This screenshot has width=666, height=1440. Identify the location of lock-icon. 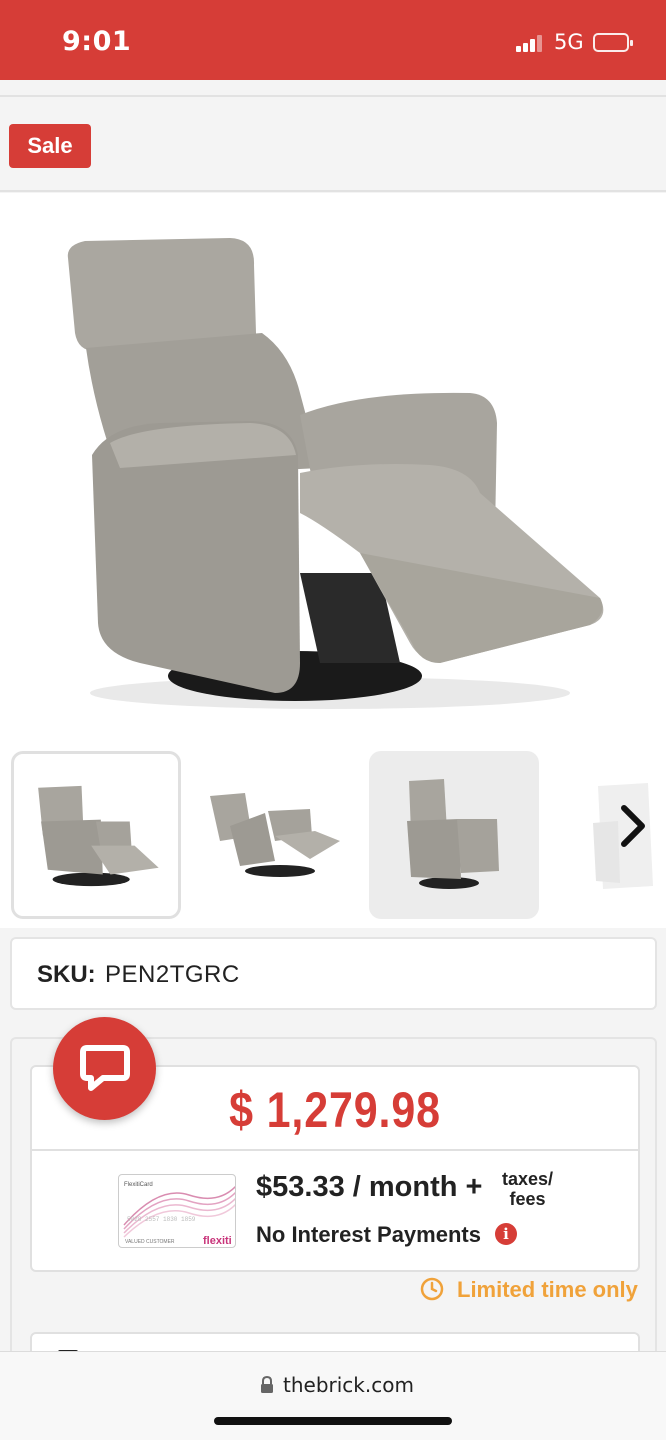
(267, 1384).